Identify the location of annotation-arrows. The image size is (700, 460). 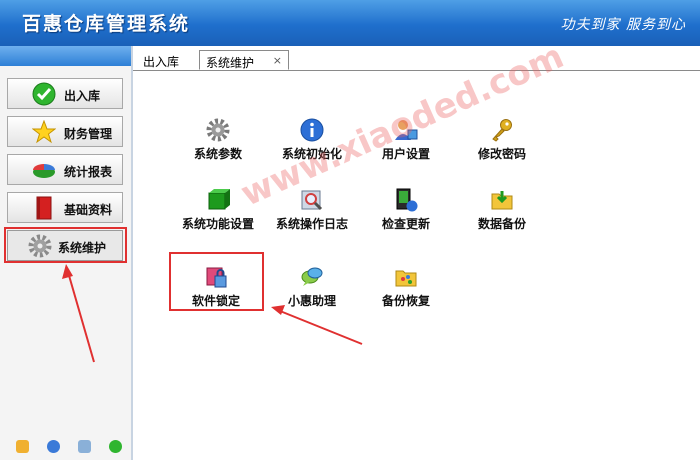
(212, 313).